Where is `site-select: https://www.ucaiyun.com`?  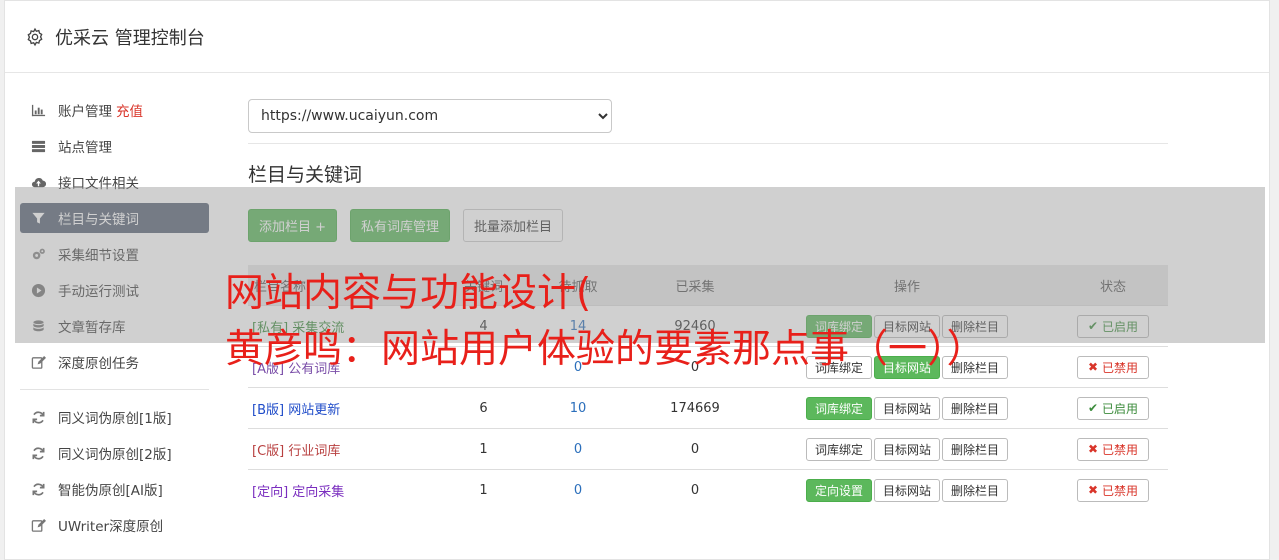 site-select: https://www.ucaiyun.com is located at coordinates (430, 116).